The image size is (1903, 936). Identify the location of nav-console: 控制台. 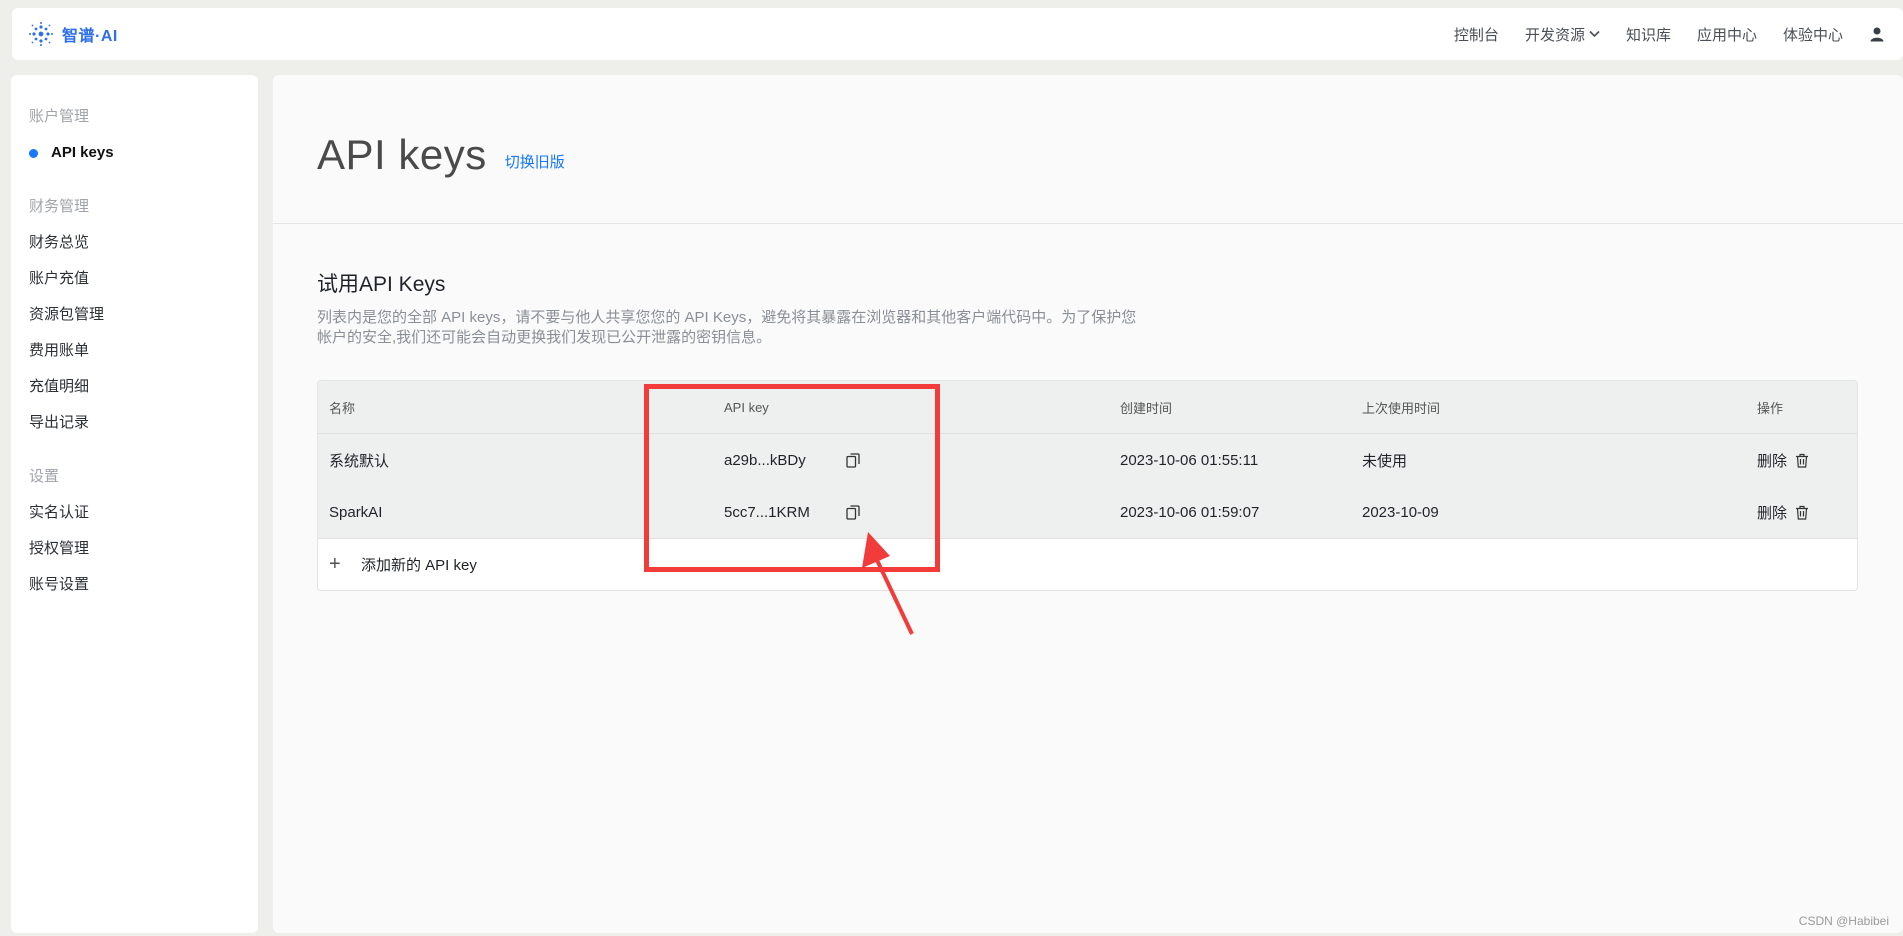
(1476, 34).